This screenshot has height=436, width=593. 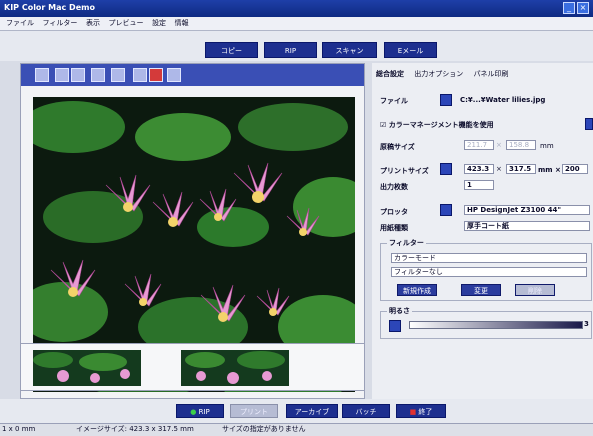 I want to click on original-height-field: 158.8, so click(x=521, y=145).